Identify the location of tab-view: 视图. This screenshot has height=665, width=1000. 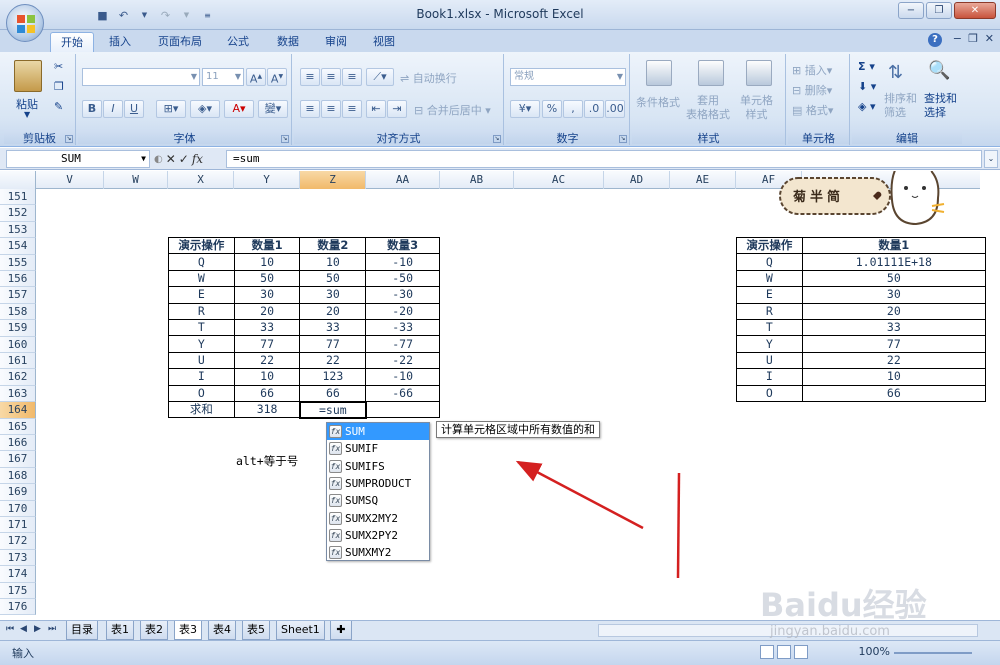
(384, 42).